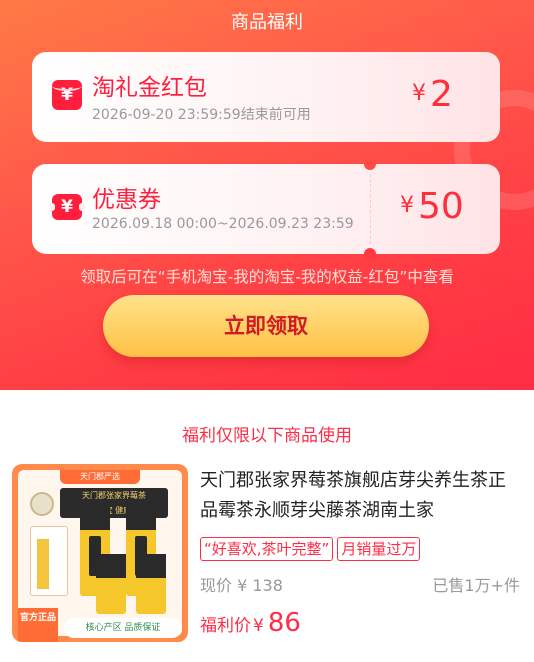 This screenshot has height=662, width=534. What do you see at coordinates (42, 504) in the screenshot?
I see `brand-seal-icon` at bounding box center [42, 504].